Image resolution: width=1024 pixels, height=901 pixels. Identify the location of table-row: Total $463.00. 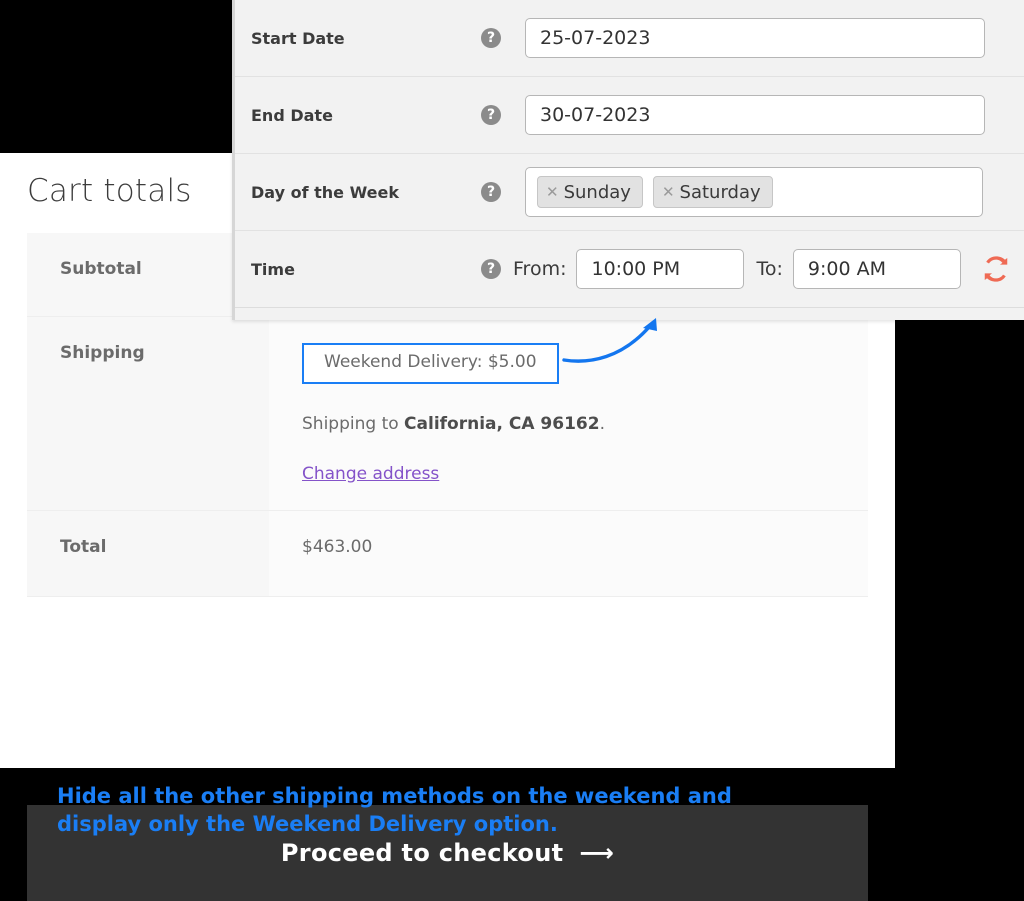
(447, 553).